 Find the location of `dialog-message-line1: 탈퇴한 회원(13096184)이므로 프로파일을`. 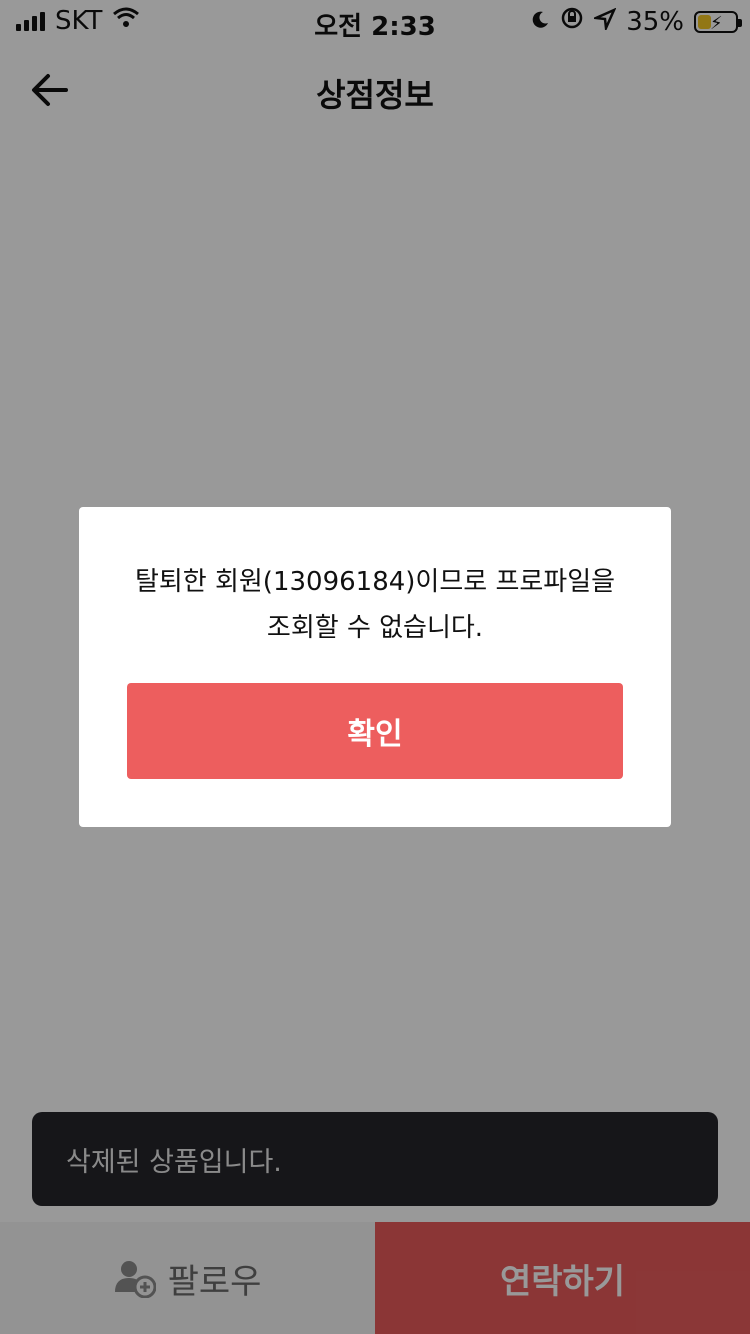

dialog-message-line1: 탈퇴한 회원(13096184)이므로 프로파일을 is located at coordinates (375, 582).